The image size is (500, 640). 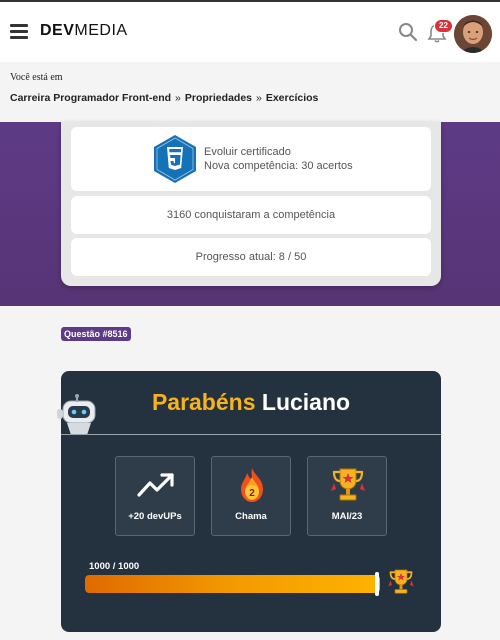 I want to click on devups-tile: +20 devUPs, so click(x=155, y=496).